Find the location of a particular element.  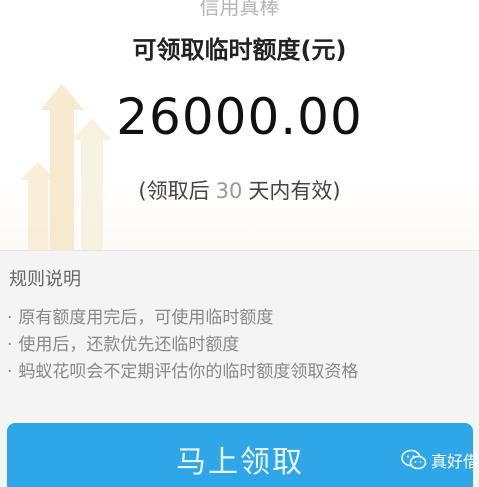

rule-item: · 原有额度用完后，可使用临时额度 is located at coordinates (182, 320).